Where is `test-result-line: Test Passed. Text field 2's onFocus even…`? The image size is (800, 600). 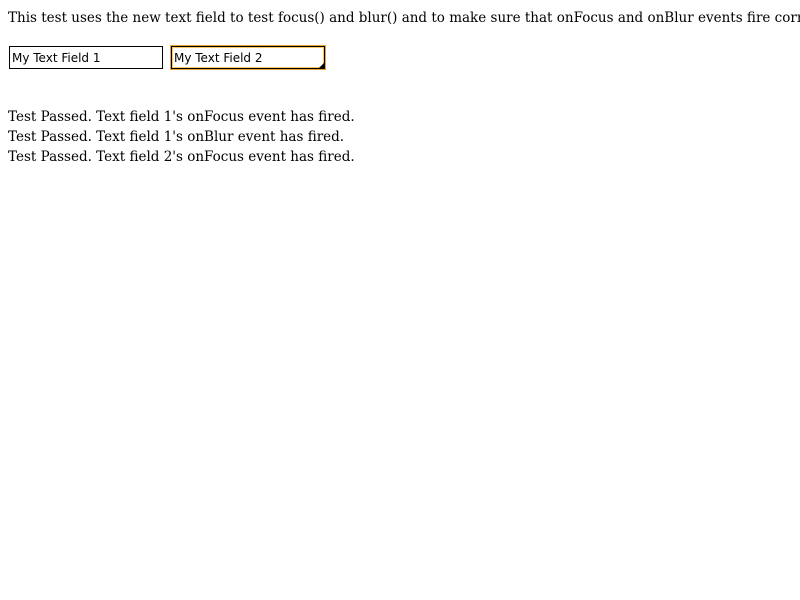
test-result-line: Test Passed. Text field 2's onFocus even… is located at coordinates (181, 157).